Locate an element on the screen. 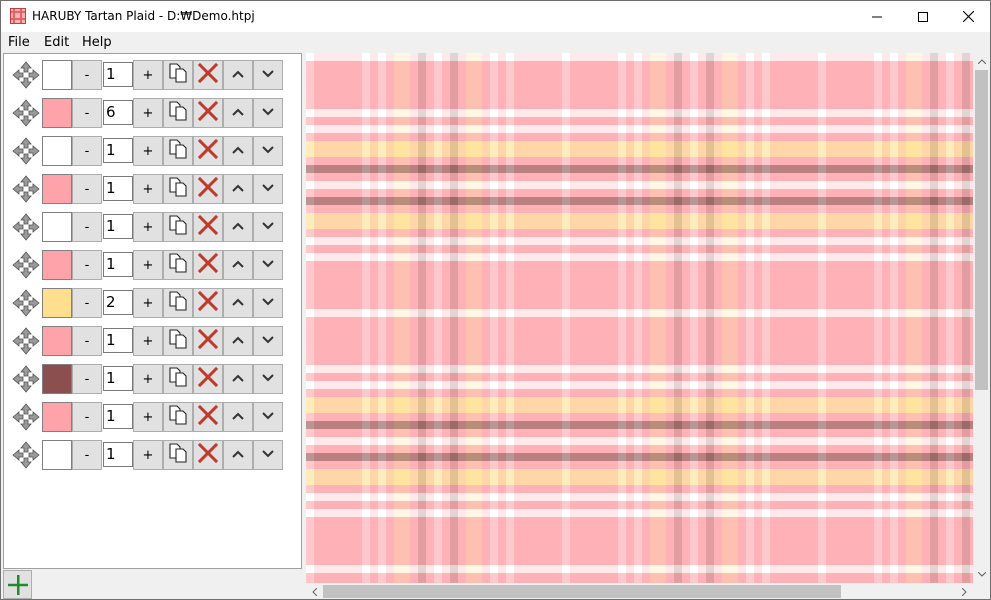 This screenshot has width=991, height=600. horizontal-scrollbar is located at coordinates (639, 591).